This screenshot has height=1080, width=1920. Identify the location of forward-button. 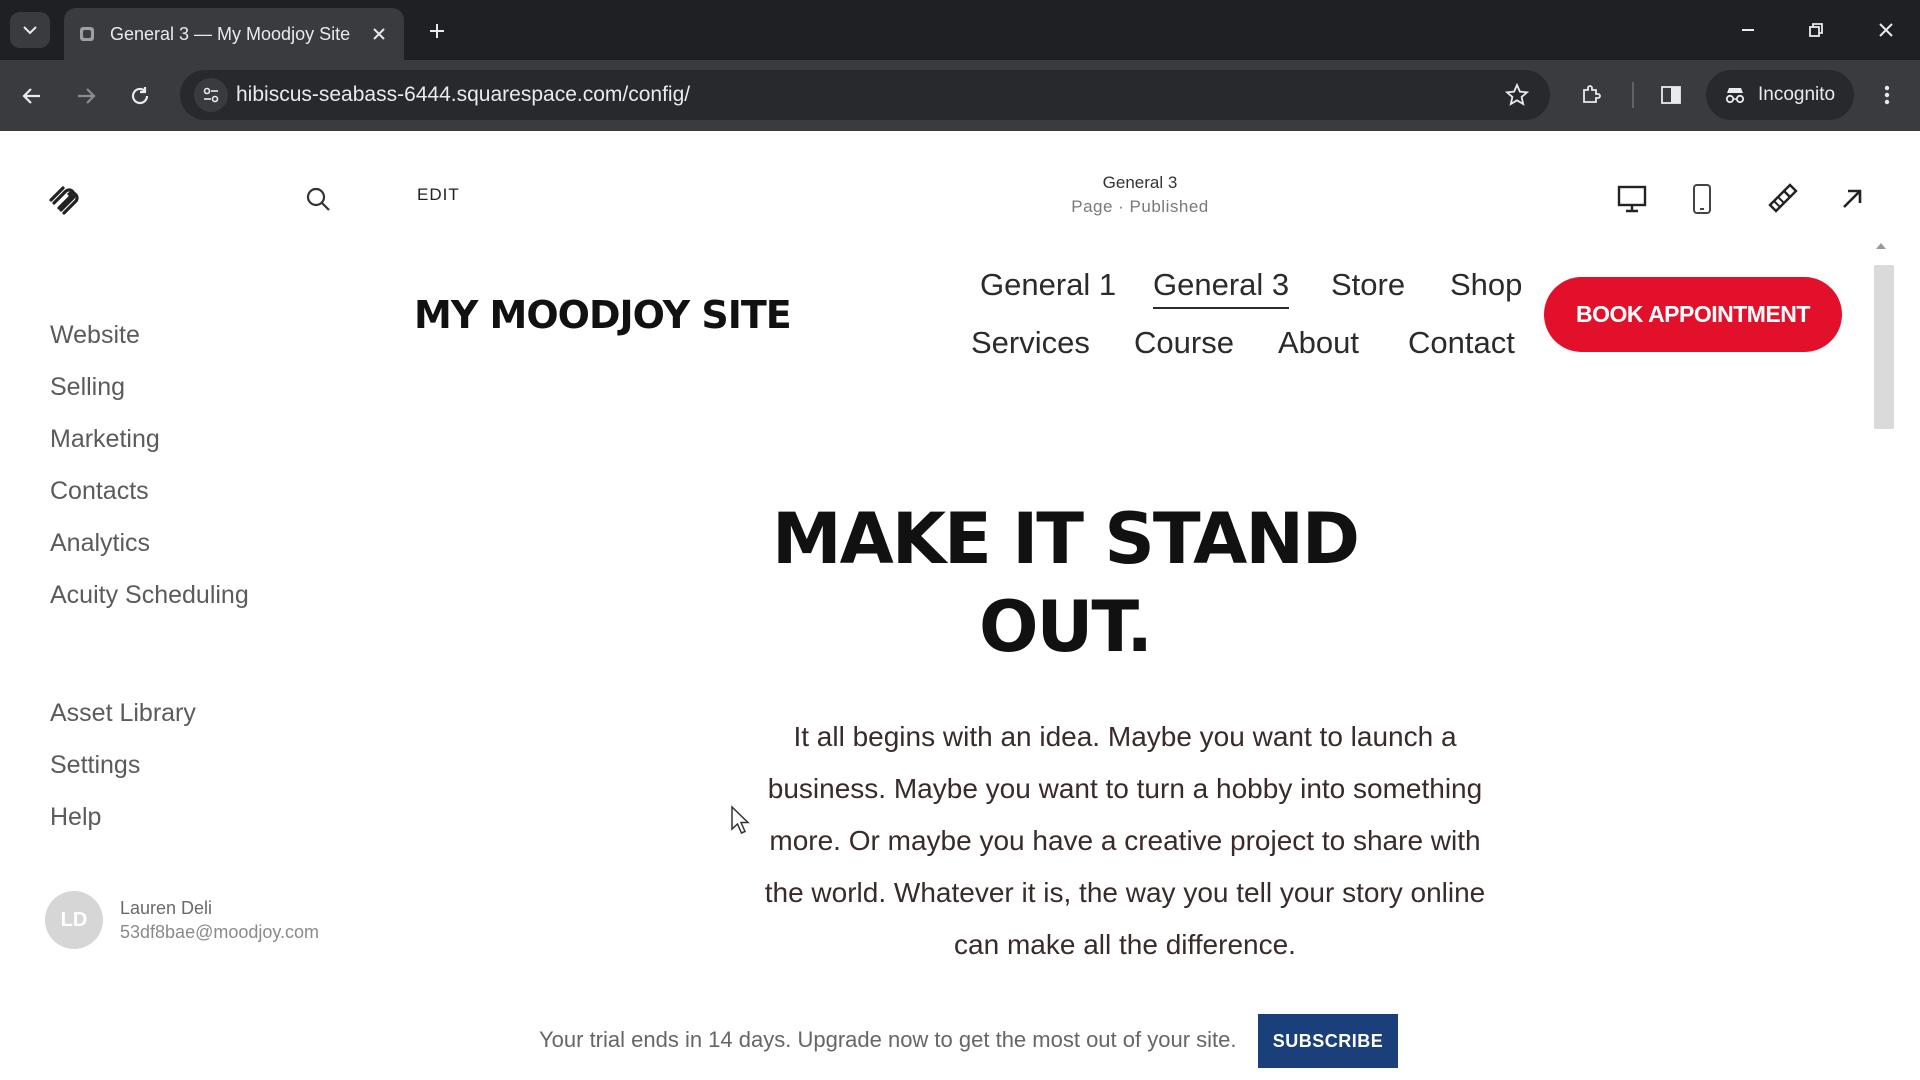
(86, 96).